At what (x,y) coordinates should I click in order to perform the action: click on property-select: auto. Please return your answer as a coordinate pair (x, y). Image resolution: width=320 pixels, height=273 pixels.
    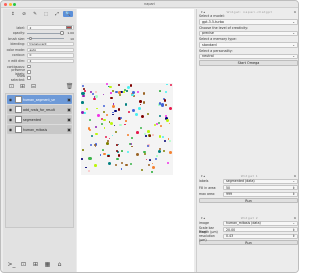
    Looking at the image, I should click on (50, 49).